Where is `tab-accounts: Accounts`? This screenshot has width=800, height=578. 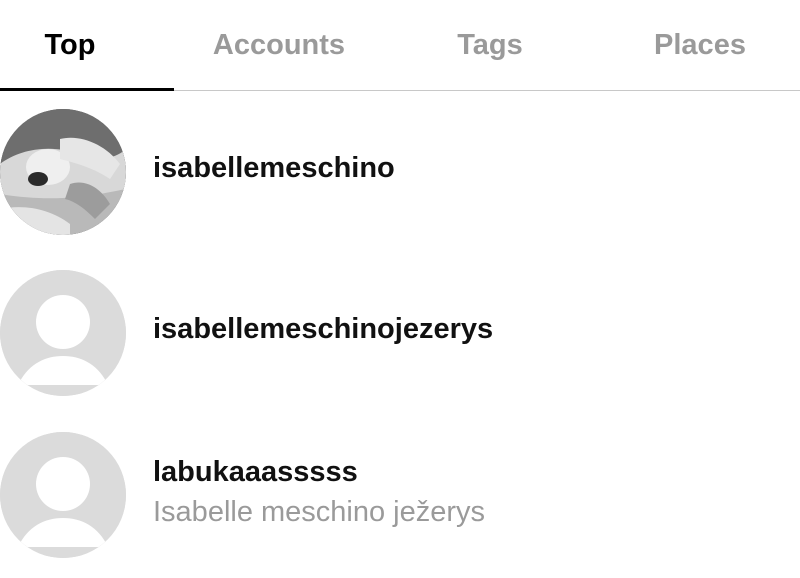
tab-accounts: Accounts is located at coordinates (279, 45).